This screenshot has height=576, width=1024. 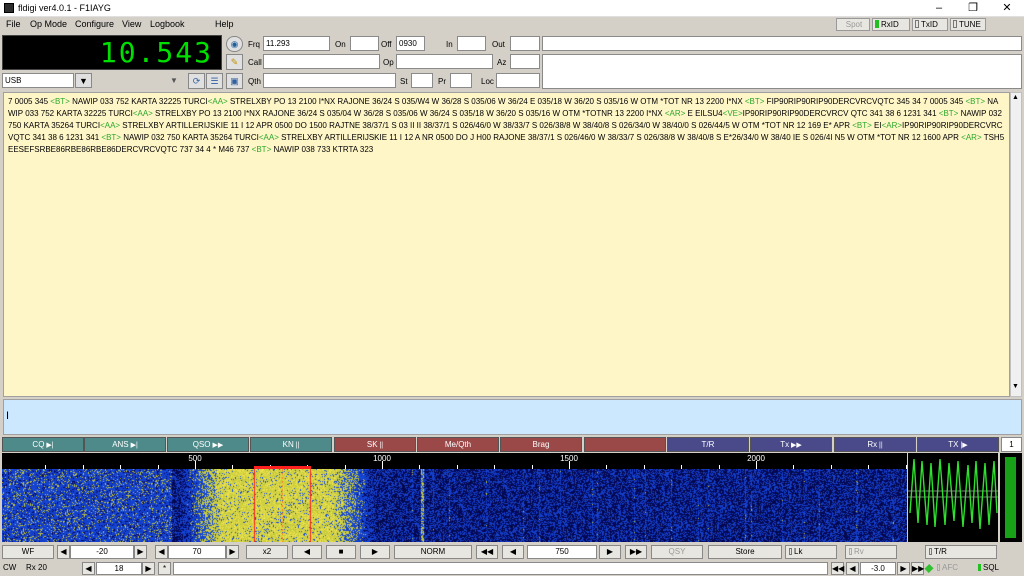 I want to click on ampl-span-up-icon: ▶, so click(x=232, y=552).